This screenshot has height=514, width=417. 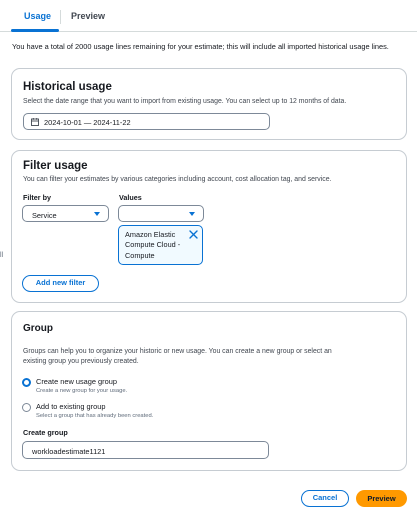 I want to click on tab-preview: Preview, so click(x=88, y=16).